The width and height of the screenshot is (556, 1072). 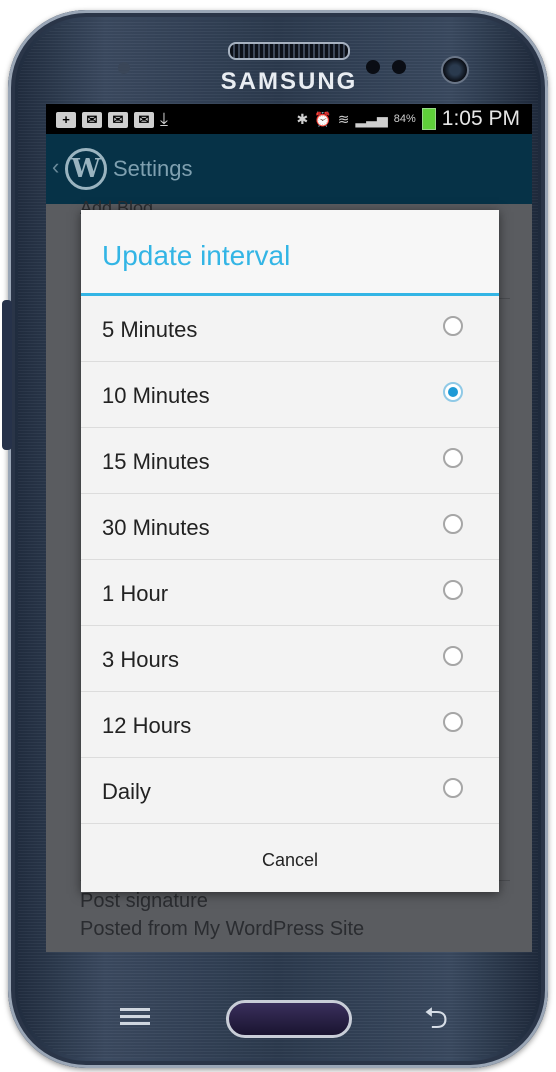 I want to click on option-1-hour: 1 Hour, so click(x=290, y=593).